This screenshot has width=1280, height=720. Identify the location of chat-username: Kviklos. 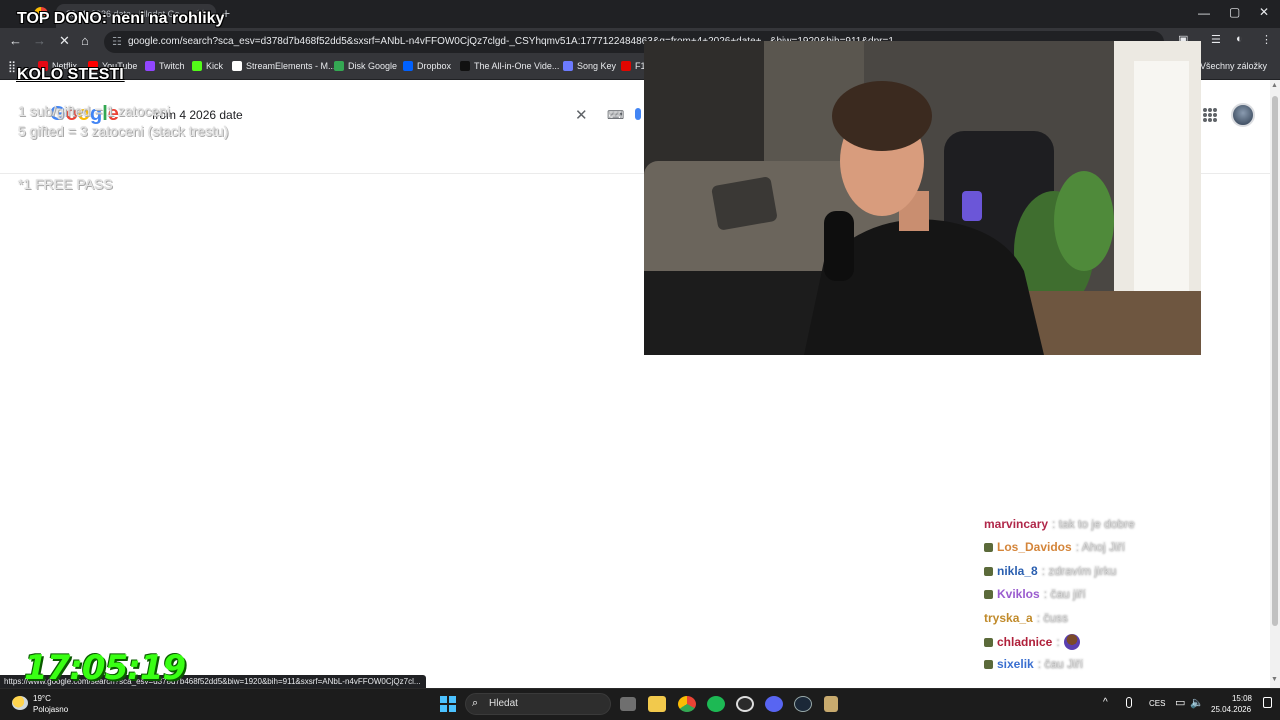
(1018, 594).